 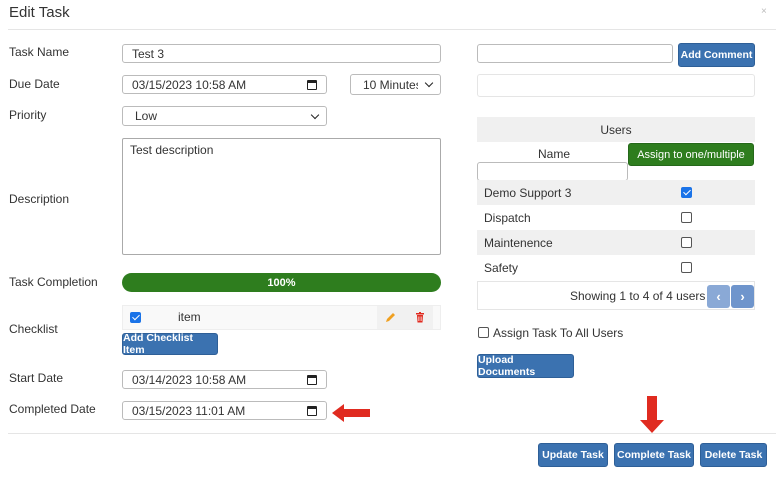 I want to click on user-name: Safety, so click(x=501, y=267).